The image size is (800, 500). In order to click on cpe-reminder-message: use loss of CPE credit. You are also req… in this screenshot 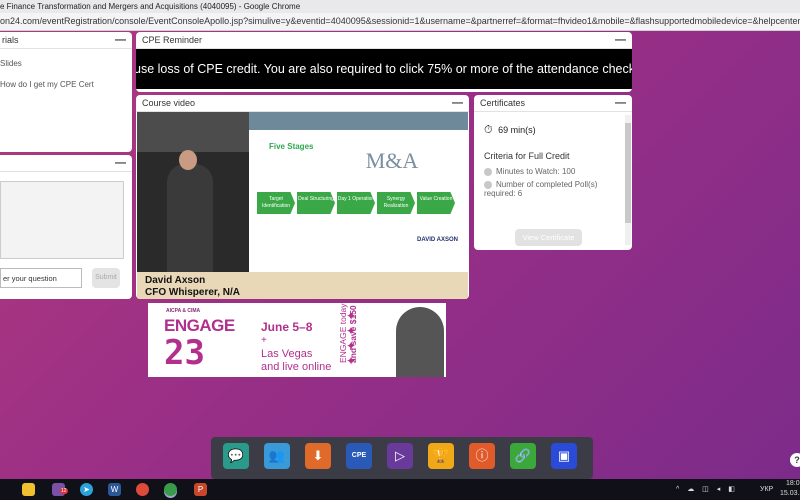, I will do `click(384, 69)`.